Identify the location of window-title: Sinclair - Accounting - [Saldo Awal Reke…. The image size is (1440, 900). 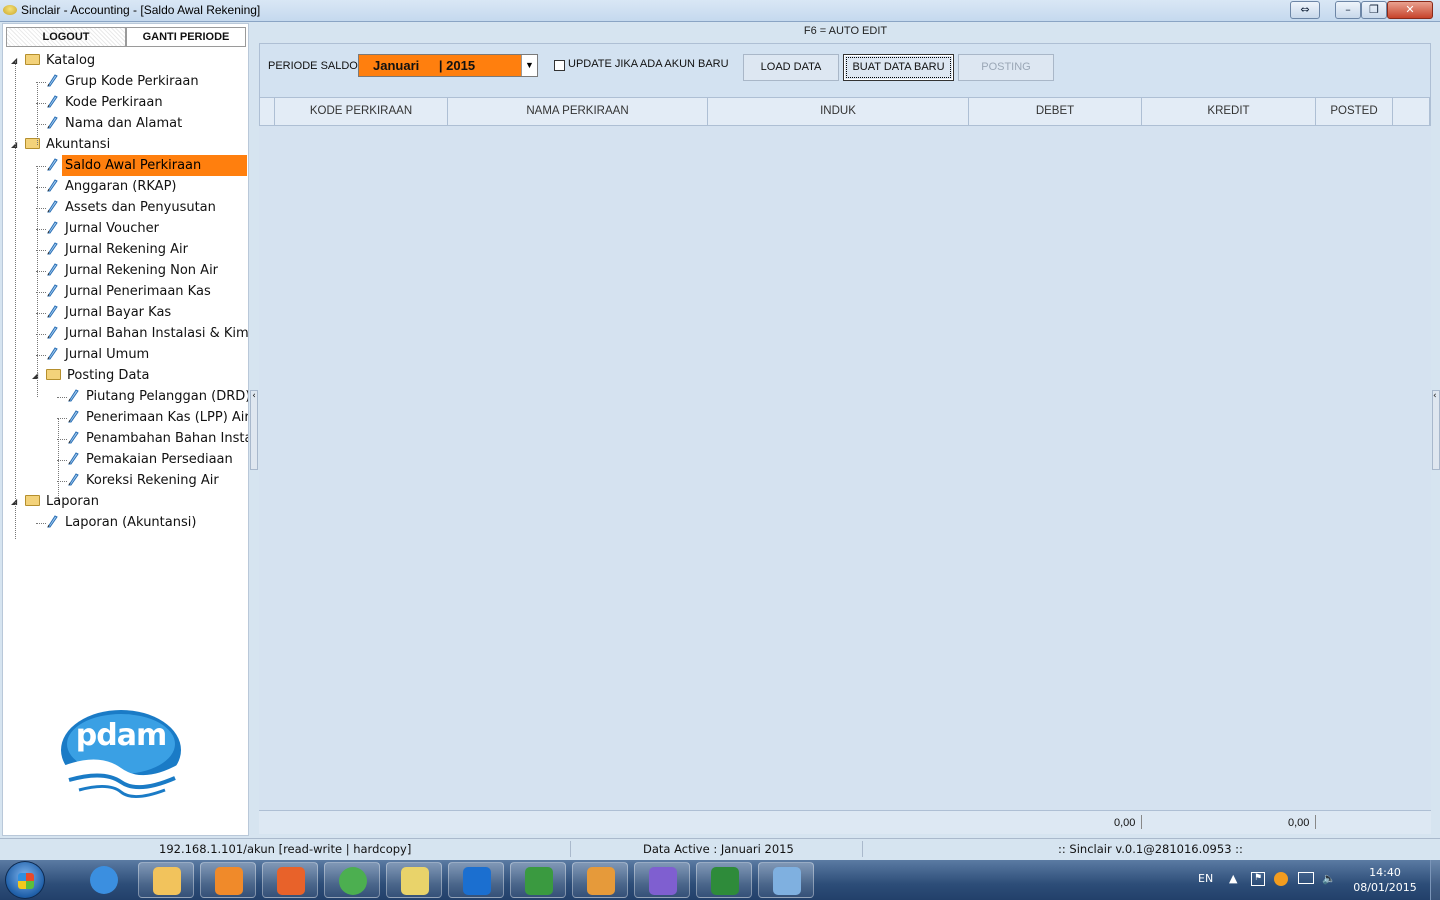
(141, 10).